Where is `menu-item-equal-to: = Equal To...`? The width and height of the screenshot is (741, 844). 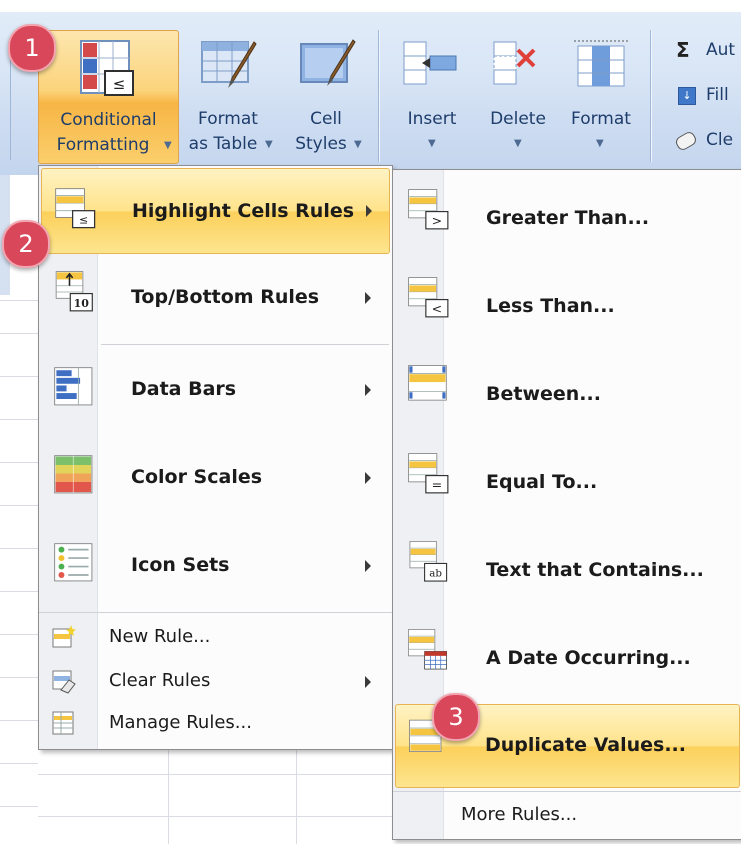 menu-item-equal-to: = Equal To... is located at coordinates (566, 481).